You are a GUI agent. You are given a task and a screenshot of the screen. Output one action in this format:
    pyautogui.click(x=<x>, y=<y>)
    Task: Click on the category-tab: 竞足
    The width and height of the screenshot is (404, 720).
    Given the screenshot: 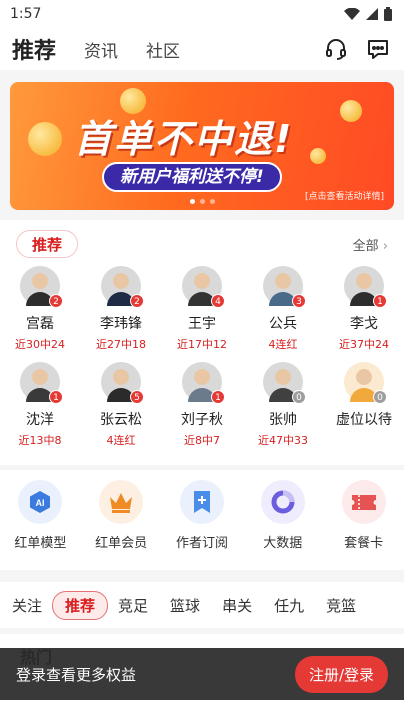 What is the action you would take?
    pyautogui.click(x=133, y=605)
    